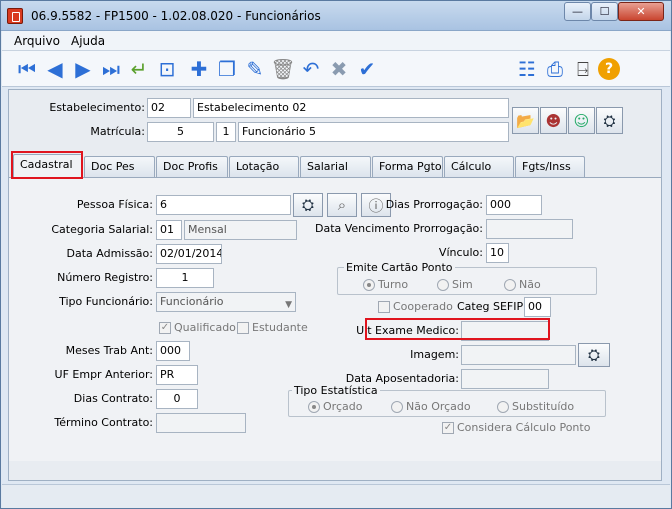 Image resolution: width=672 pixels, height=509 pixels. Describe the element at coordinates (114, 204) in the screenshot. I see `pessoa-fisica-label: Pessoa Física:` at that location.